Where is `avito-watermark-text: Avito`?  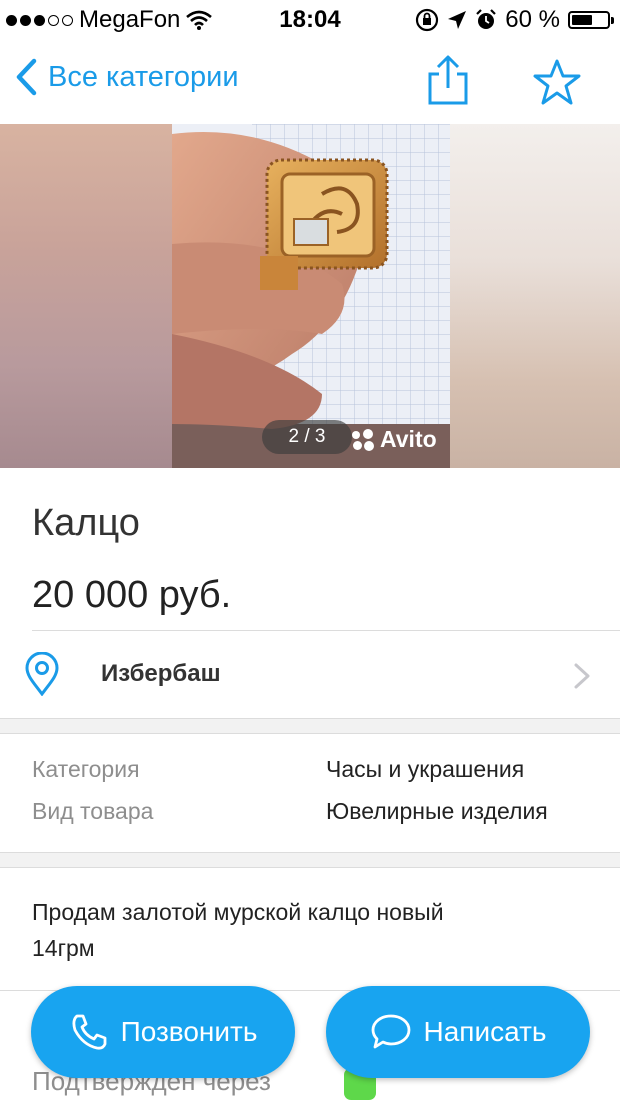 avito-watermark-text: Avito is located at coordinates (408, 439).